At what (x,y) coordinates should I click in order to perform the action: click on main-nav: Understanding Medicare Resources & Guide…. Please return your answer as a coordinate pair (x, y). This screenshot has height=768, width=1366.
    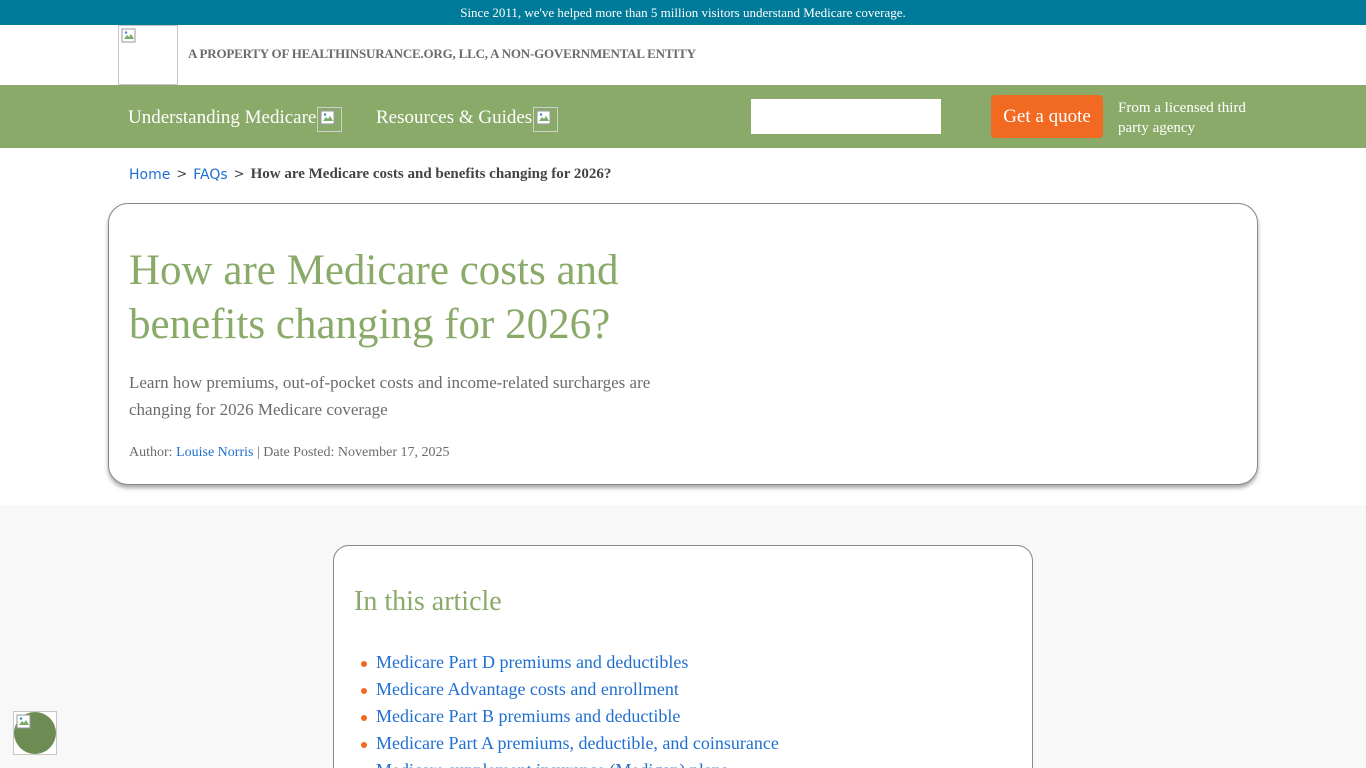
    Looking at the image, I should click on (683, 116).